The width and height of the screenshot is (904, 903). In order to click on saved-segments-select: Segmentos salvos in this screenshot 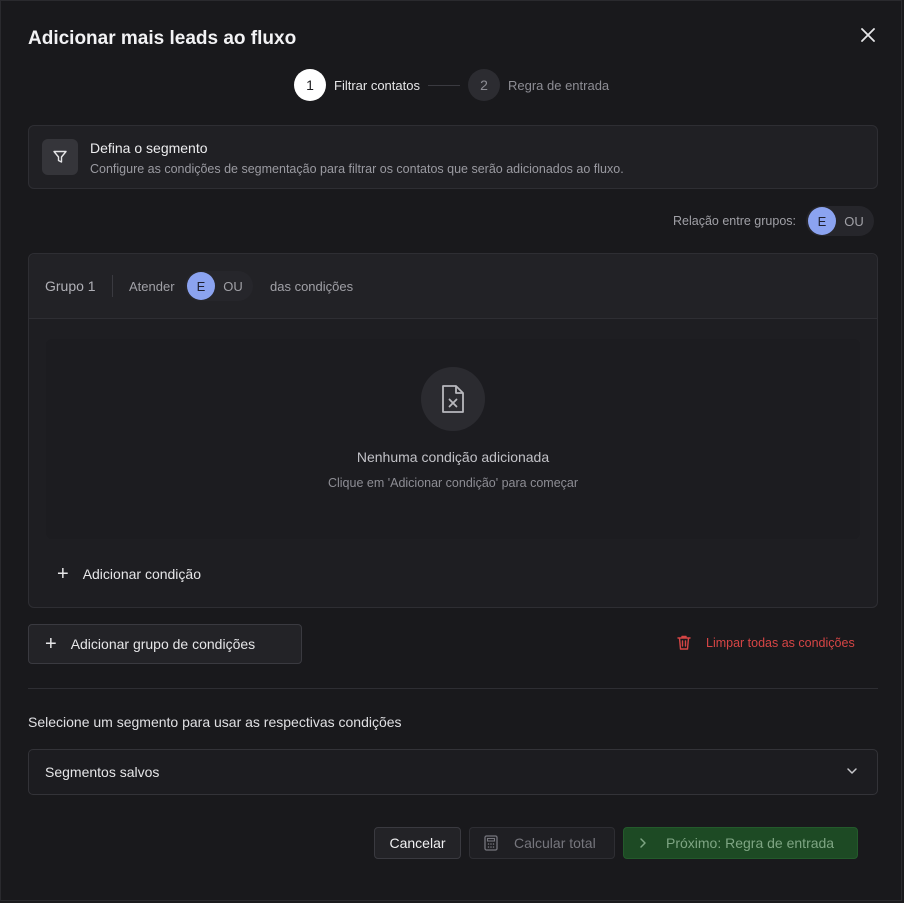, I will do `click(453, 772)`.